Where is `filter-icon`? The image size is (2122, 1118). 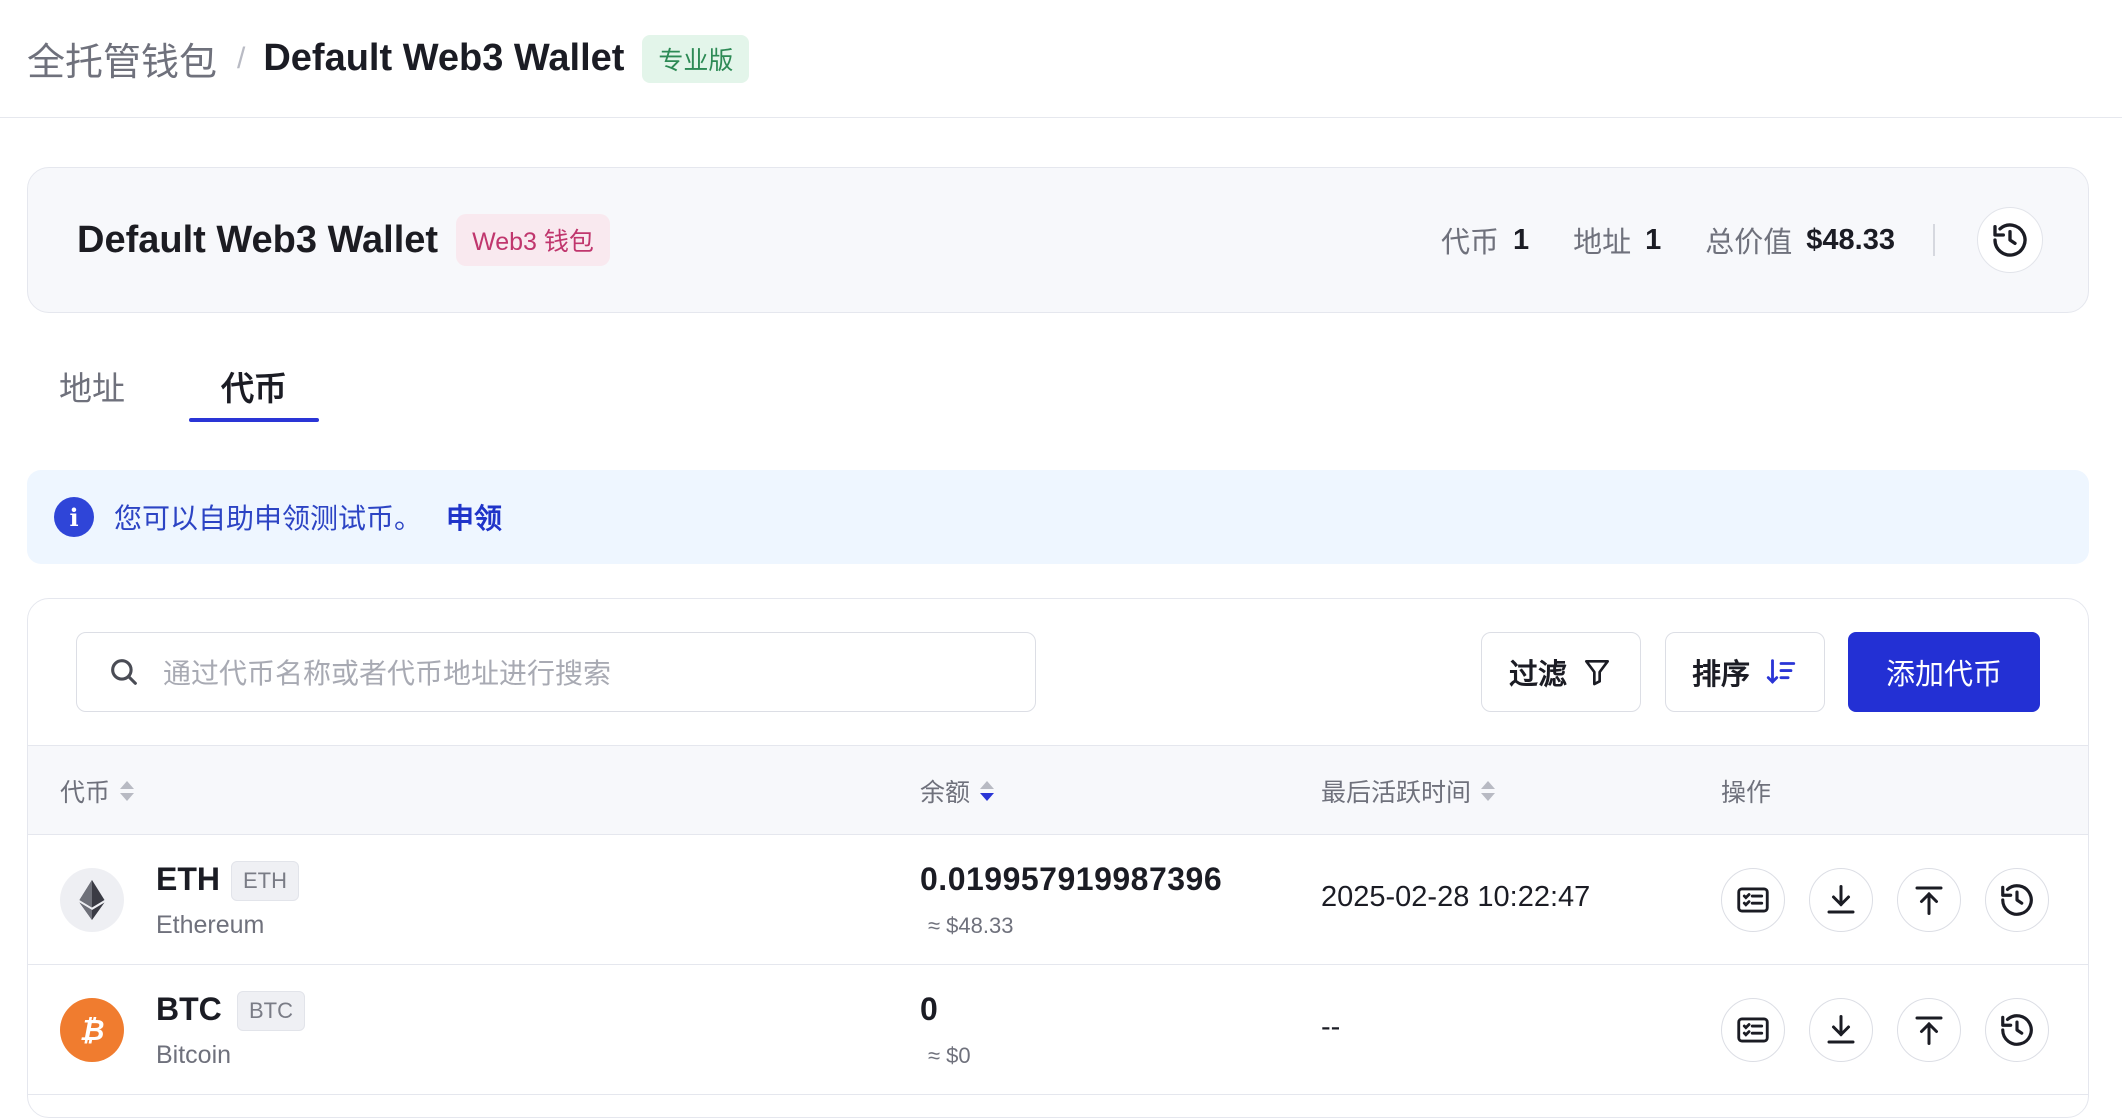
filter-icon is located at coordinates (1597, 673).